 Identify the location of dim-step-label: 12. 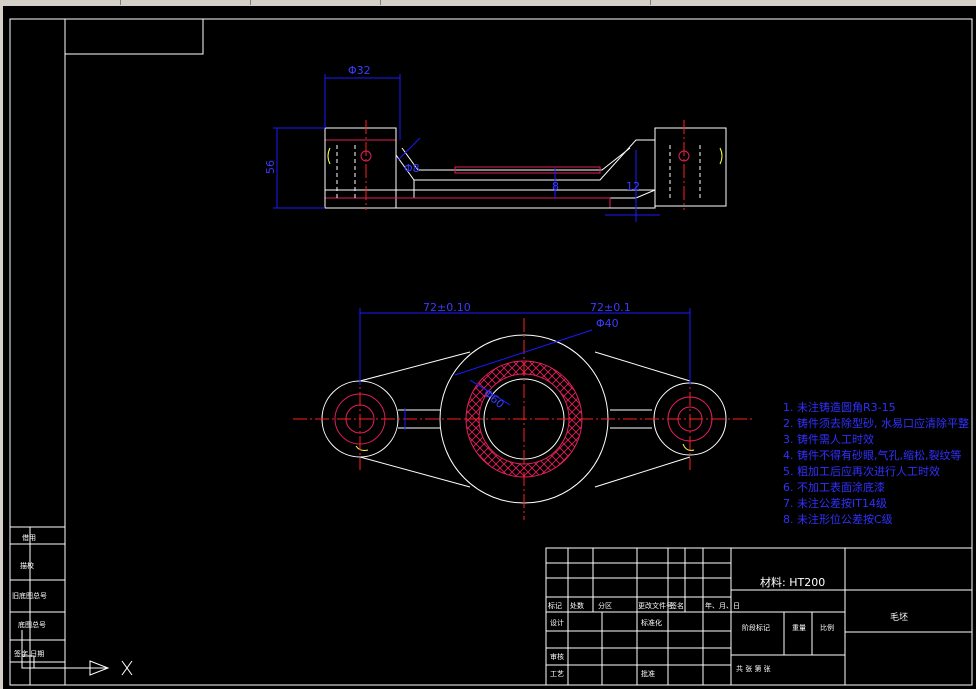
(633, 186).